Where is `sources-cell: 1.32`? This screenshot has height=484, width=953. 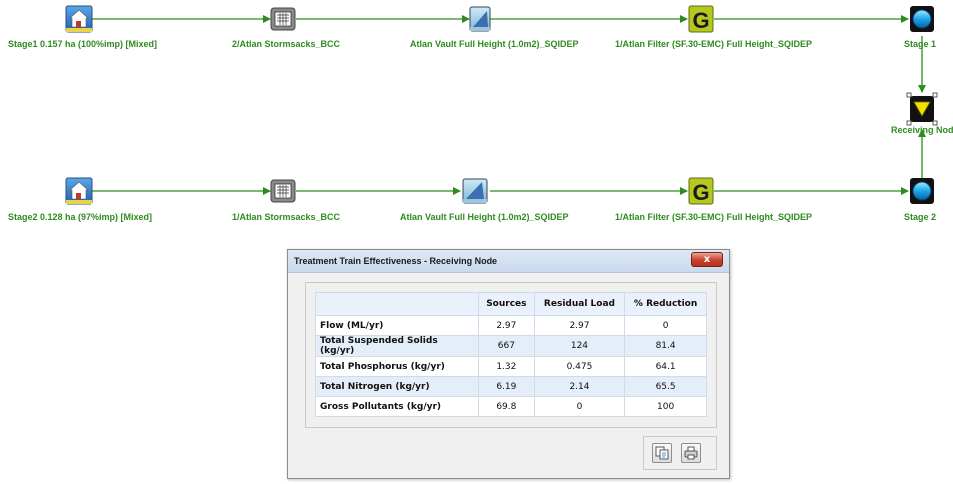
sources-cell: 1.32 is located at coordinates (506, 366).